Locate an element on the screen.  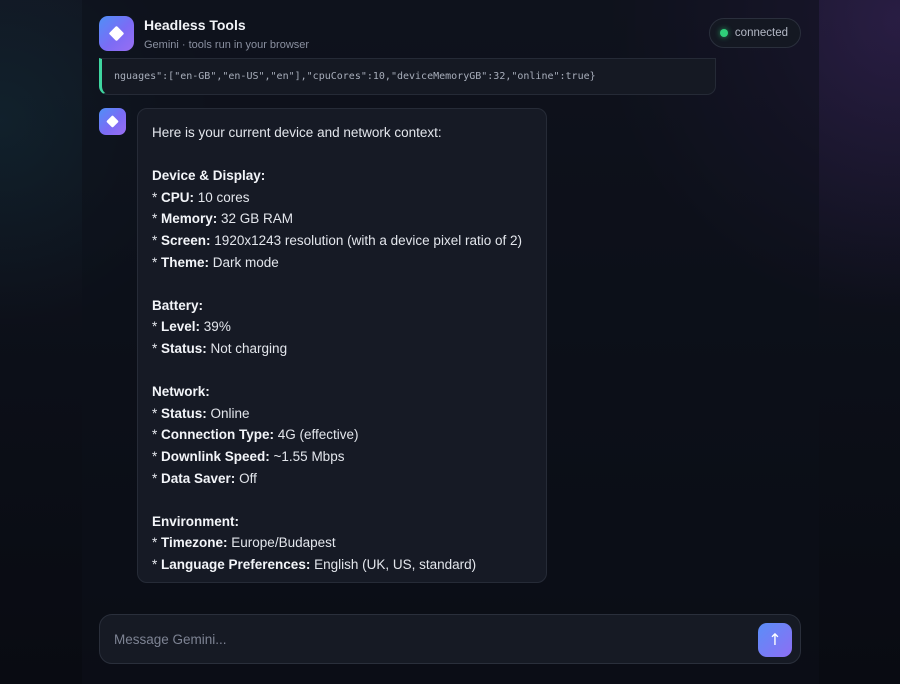
list-item: * Data Saver: Off is located at coordinates (204, 478).